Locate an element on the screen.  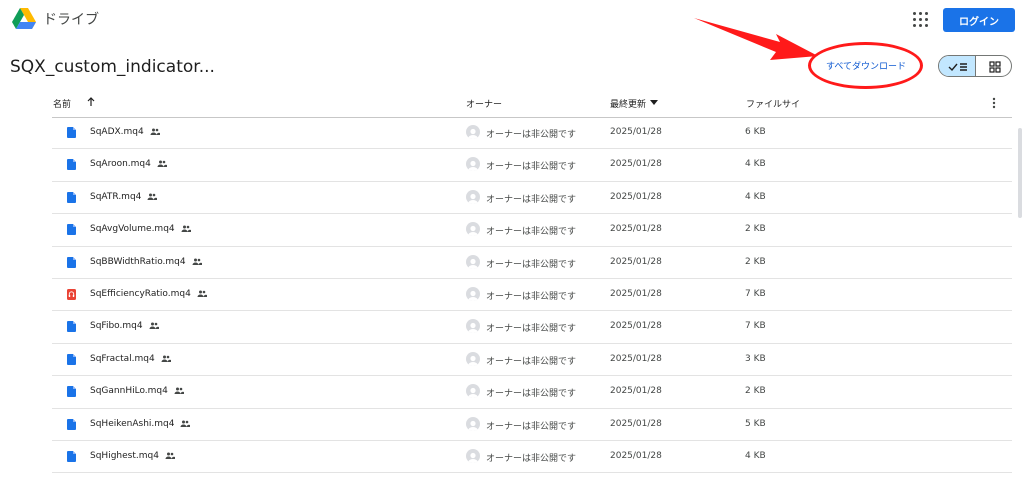
table-row: SqHeikenAshi.mq4 オーナーは非公開です 2025/01/28 5 KB is located at coordinates (532, 425).